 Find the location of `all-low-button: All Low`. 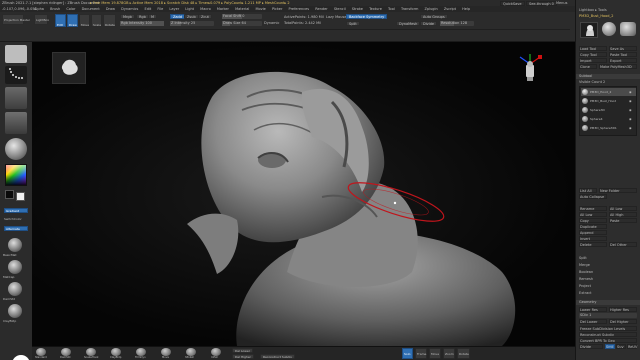

all-low-button: All Low is located at coordinates (593, 214).